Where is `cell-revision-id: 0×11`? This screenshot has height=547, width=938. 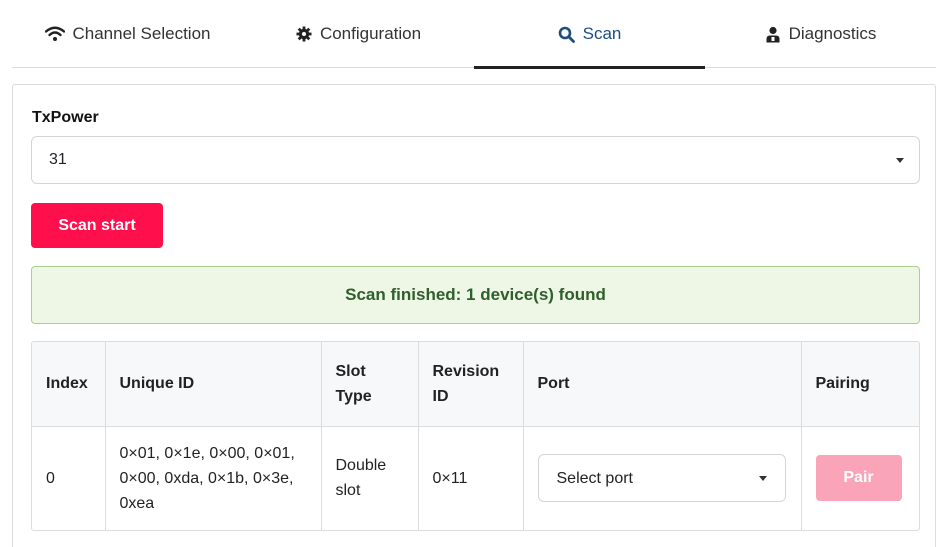
cell-revision-id: 0×11 is located at coordinates (471, 478).